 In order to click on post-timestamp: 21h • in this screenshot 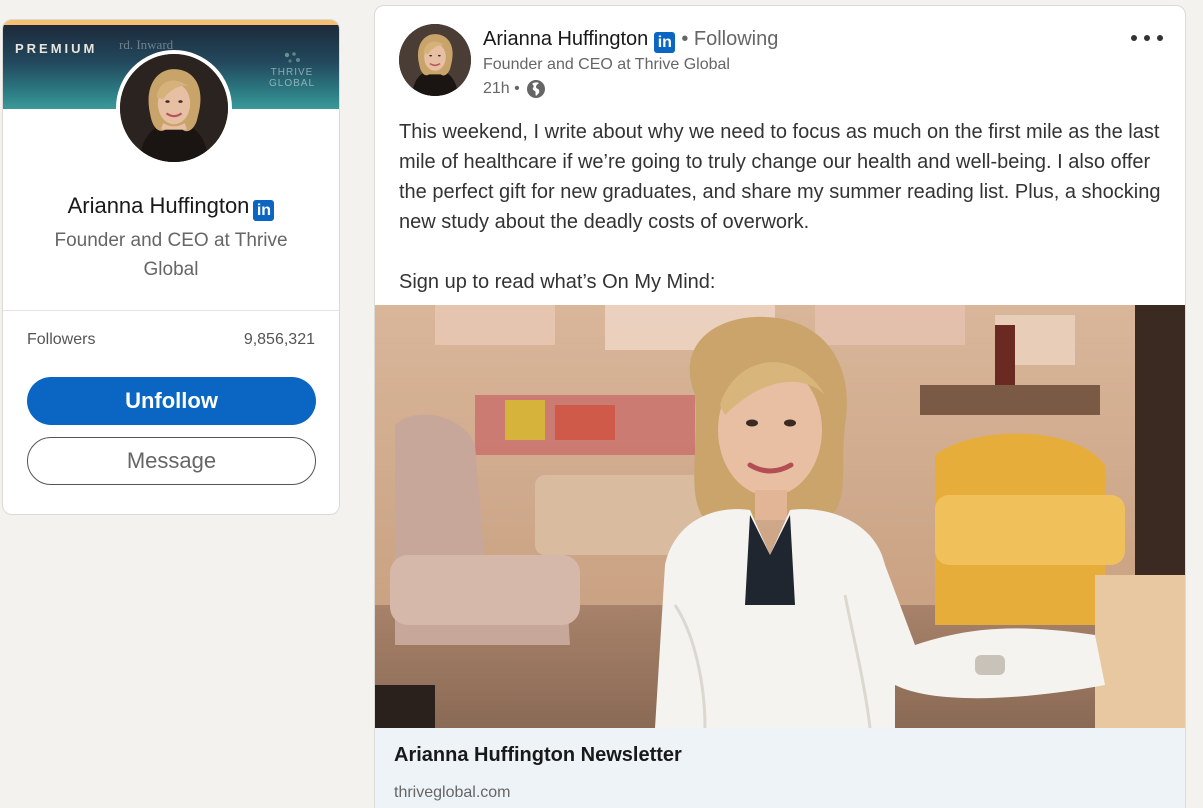, I will do `click(501, 88)`.